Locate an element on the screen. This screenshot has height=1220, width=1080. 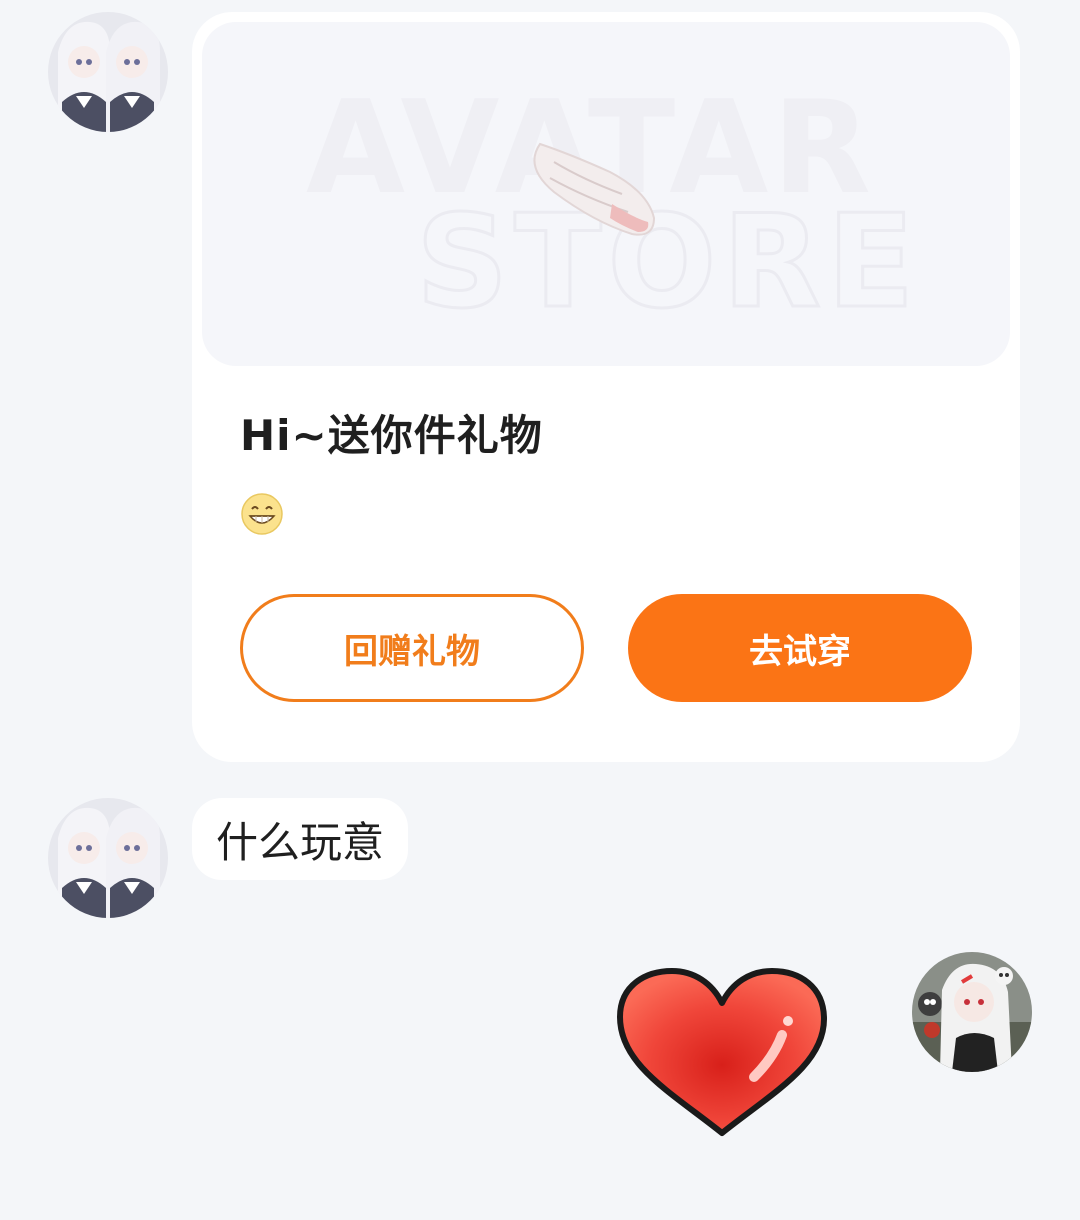
red-heart-sticker is located at coordinates (722, 1052).